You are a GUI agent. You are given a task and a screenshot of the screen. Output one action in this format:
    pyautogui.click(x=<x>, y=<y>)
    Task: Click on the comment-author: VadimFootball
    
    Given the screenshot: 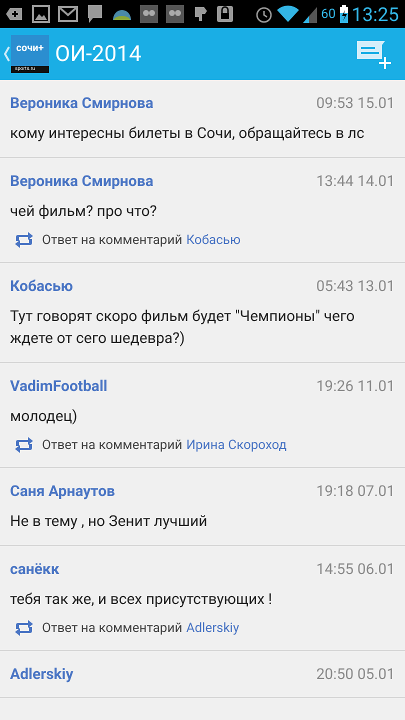 What is the action you would take?
    pyautogui.click(x=59, y=386)
    